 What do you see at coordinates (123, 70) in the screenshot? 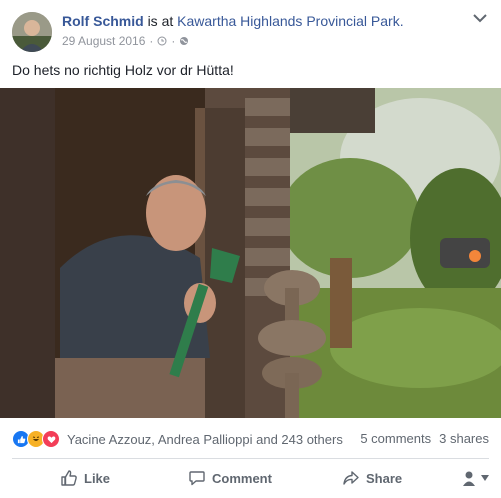
I see `post-text: Do hets no richtig Holz vor dr Hütta!` at bounding box center [123, 70].